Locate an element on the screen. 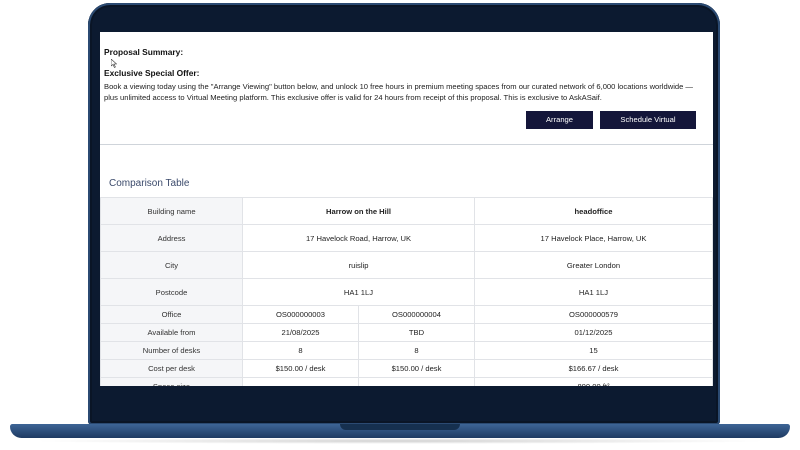 This screenshot has height=450, width=800. row-label: Available from is located at coordinates (171, 332).